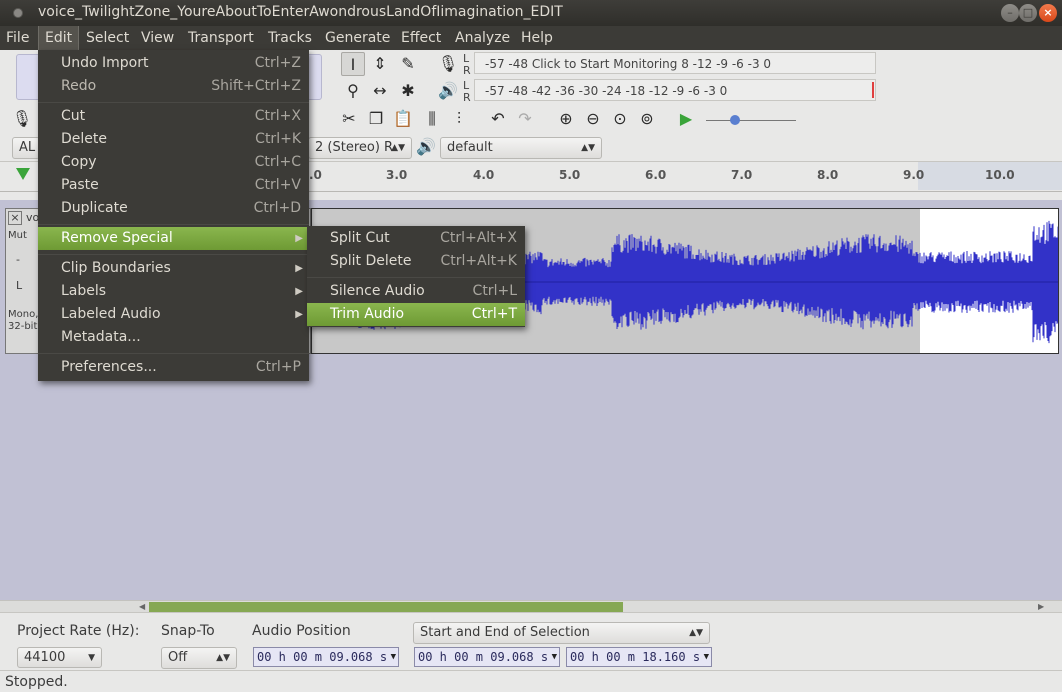 The width and height of the screenshot is (1062, 692). What do you see at coordinates (647, 119) in the screenshot?
I see `fit-project-icon: ⊚` at bounding box center [647, 119].